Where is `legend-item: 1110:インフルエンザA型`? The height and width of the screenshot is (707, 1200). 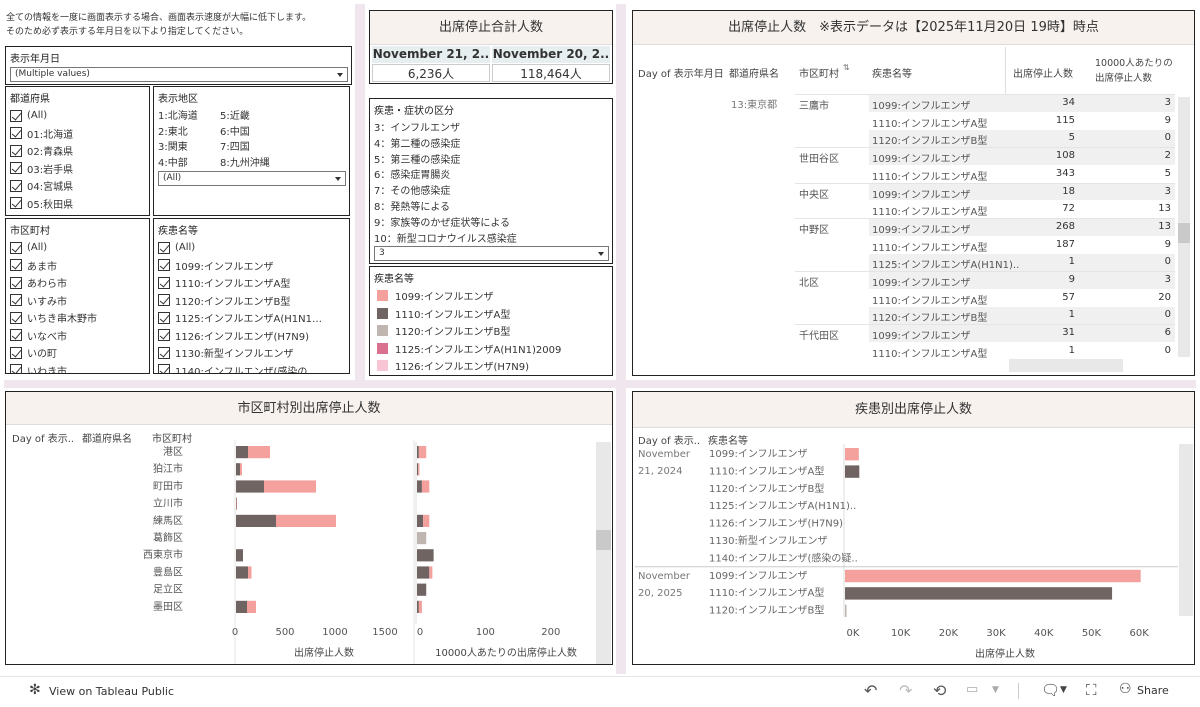 legend-item: 1110:インフルエンザA型 is located at coordinates (492, 314).